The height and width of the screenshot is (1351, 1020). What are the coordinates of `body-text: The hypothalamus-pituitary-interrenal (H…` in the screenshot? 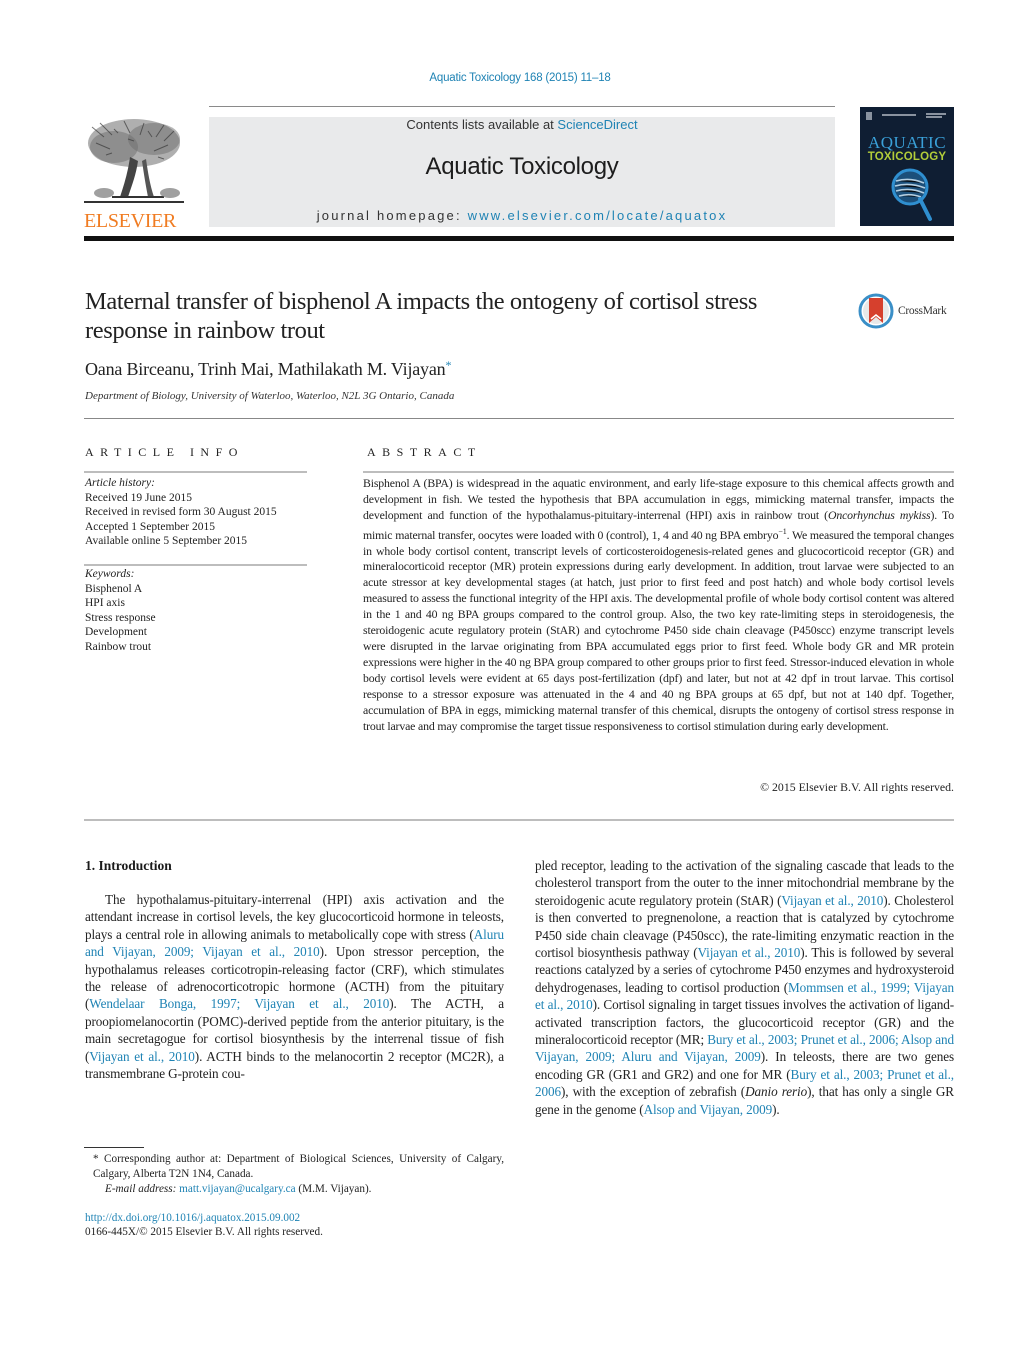 It's located at (294, 917).